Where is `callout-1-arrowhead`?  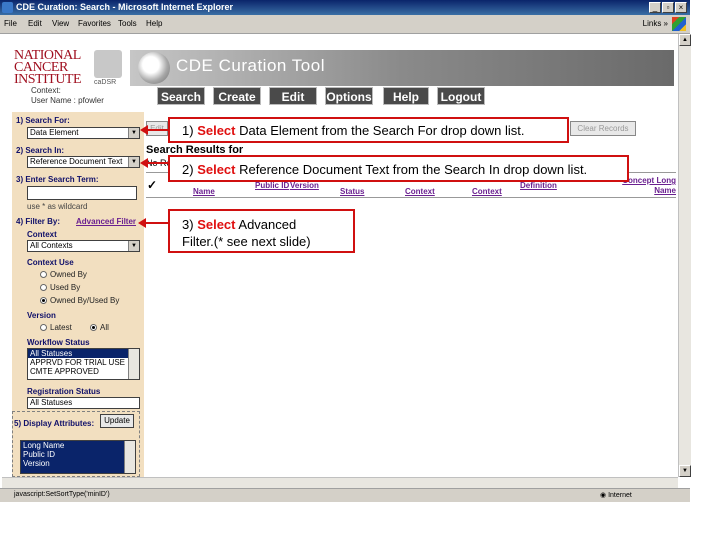
callout-1-arrowhead is located at coordinates (144, 130).